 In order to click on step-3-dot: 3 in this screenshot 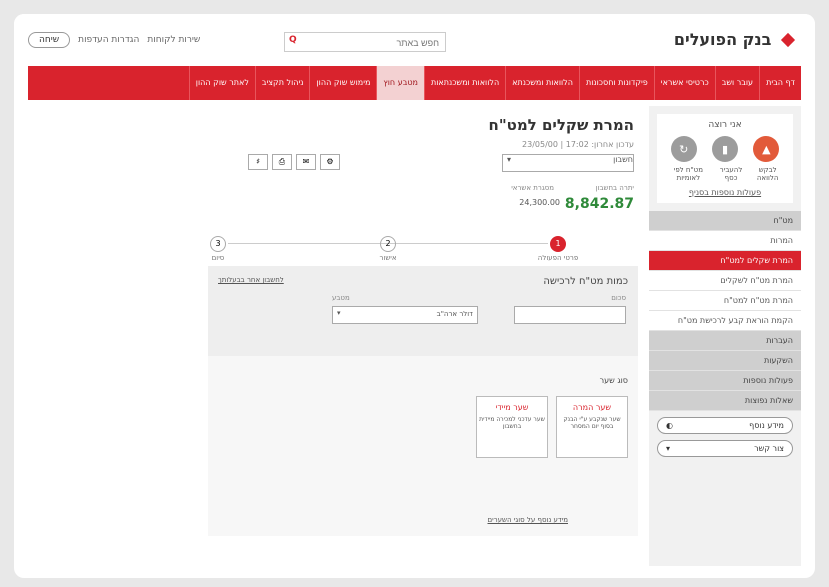, I will do `click(218, 244)`.